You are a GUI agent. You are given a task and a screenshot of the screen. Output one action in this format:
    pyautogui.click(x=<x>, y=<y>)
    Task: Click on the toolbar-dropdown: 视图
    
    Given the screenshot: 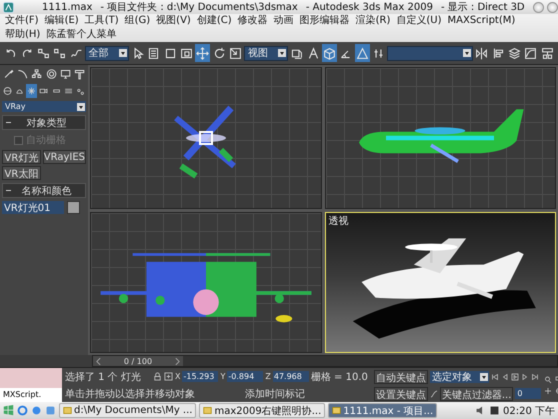 What is the action you would take?
    pyautogui.click(x=266, y=53)
    